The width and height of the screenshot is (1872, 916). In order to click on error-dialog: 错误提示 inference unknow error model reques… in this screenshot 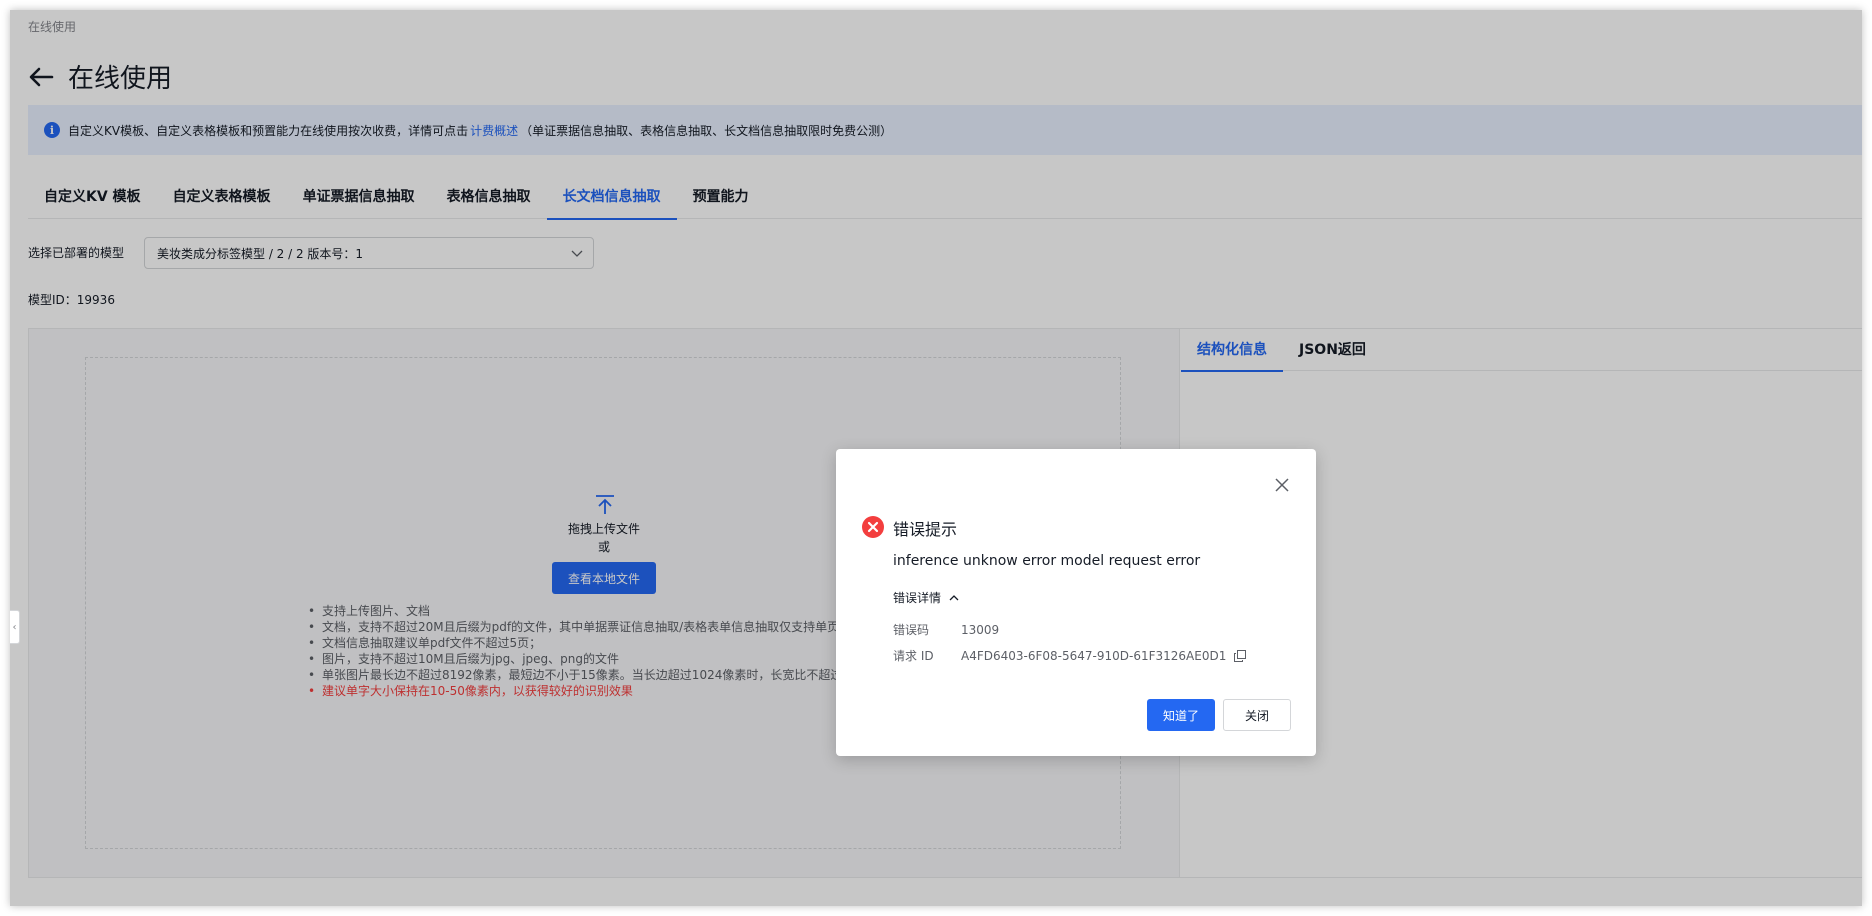, I will do `click(1076, 602)`.